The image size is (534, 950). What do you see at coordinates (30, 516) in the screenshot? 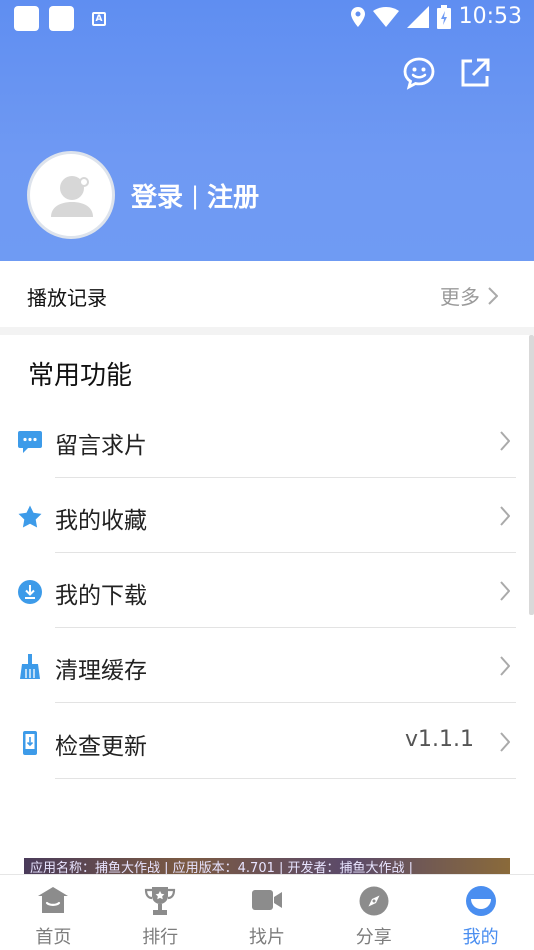
I see `star-icon` at bounding box center [30, 516].